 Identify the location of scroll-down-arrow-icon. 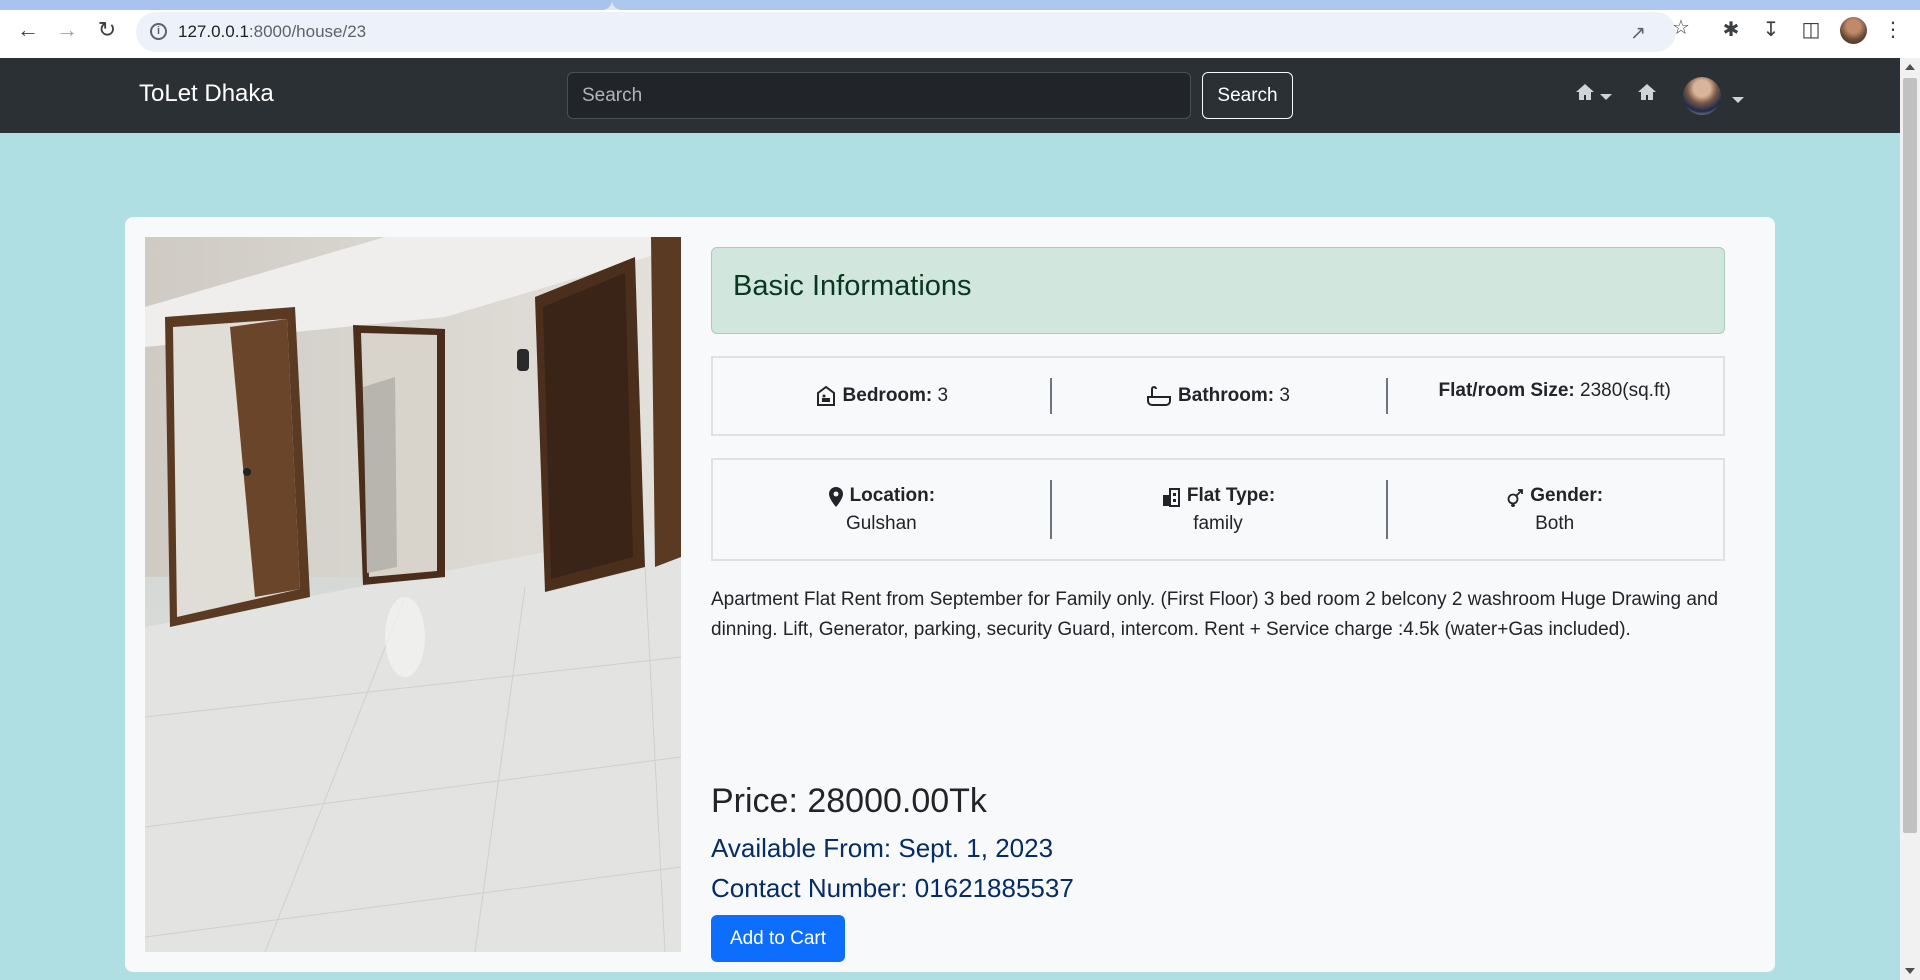
(1910, 971).